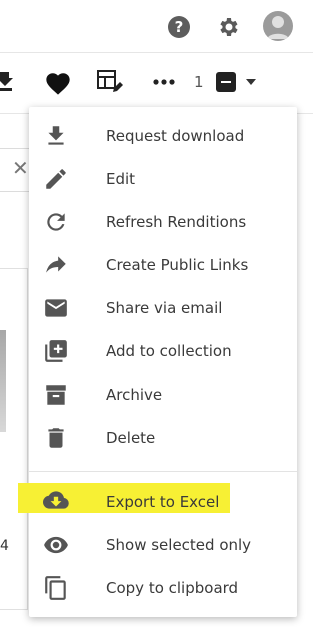 This screenshot has height=627, width=320. What do you see at coordinates (56, 222) in the screenshot?
I see `refresh-icon` at bounding box center [56, 222].